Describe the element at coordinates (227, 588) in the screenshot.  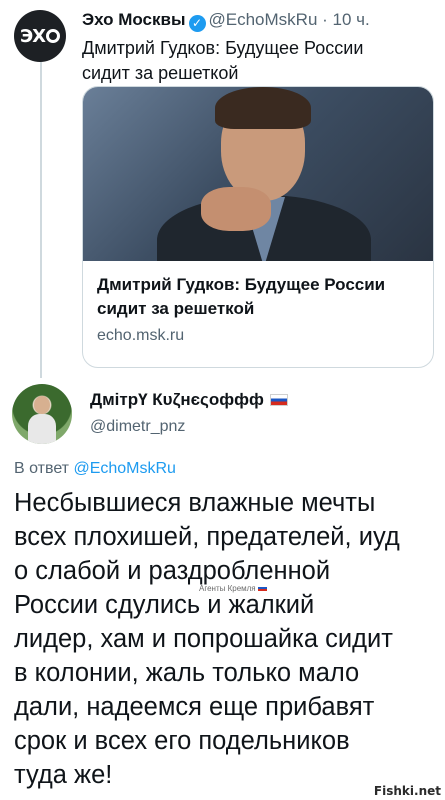
I see `watermark-text: Агенты Кремля` at that location.